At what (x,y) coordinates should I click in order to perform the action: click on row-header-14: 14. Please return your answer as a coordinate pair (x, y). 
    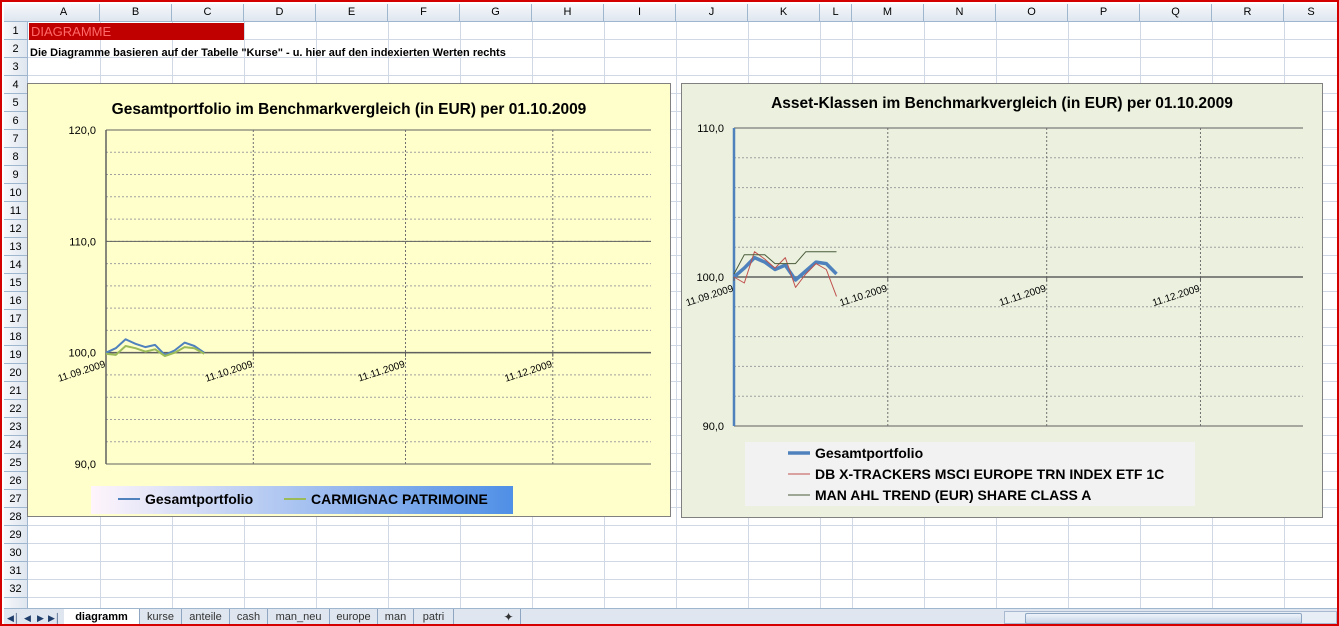
    Looking at the image, I should click on (15, 265).